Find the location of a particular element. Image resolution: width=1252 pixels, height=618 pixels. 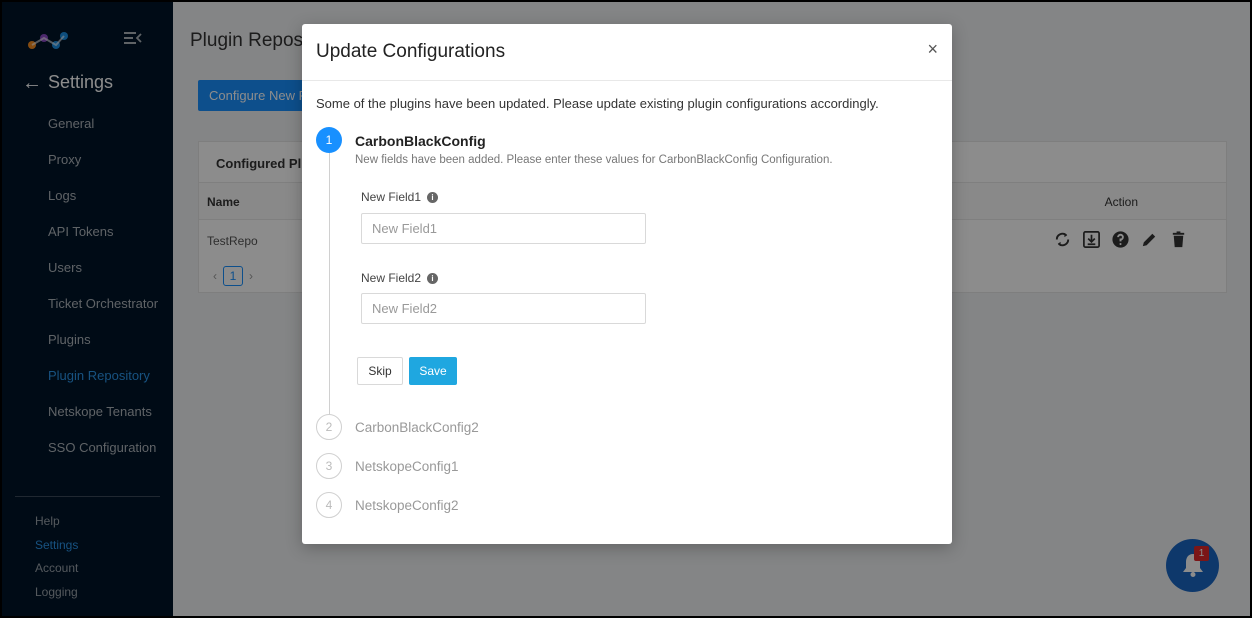

skip-button: Skip is located at coordinates (380, 371).